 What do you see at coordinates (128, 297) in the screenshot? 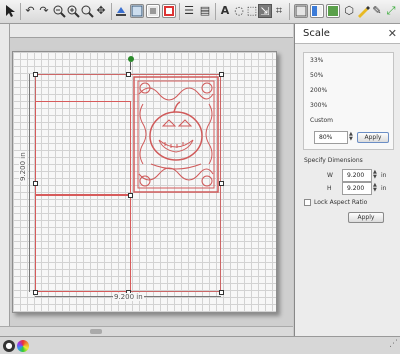
I see `width-label: 9.200 in` at bounding box center [128, 297].